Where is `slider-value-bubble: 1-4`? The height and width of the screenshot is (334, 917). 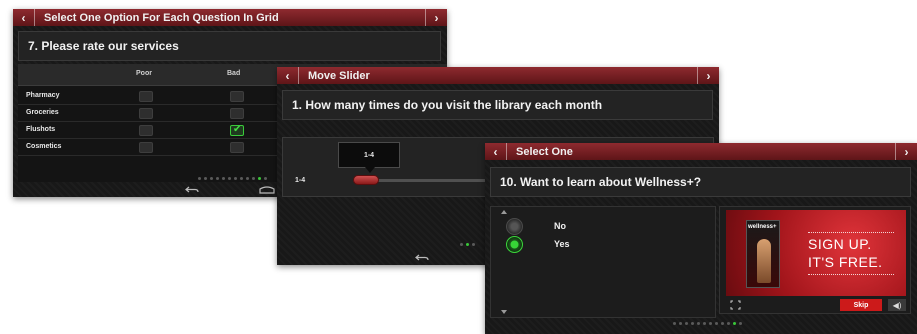
slider-value-bubble: 1-4 is located at coordinates (369, 157).